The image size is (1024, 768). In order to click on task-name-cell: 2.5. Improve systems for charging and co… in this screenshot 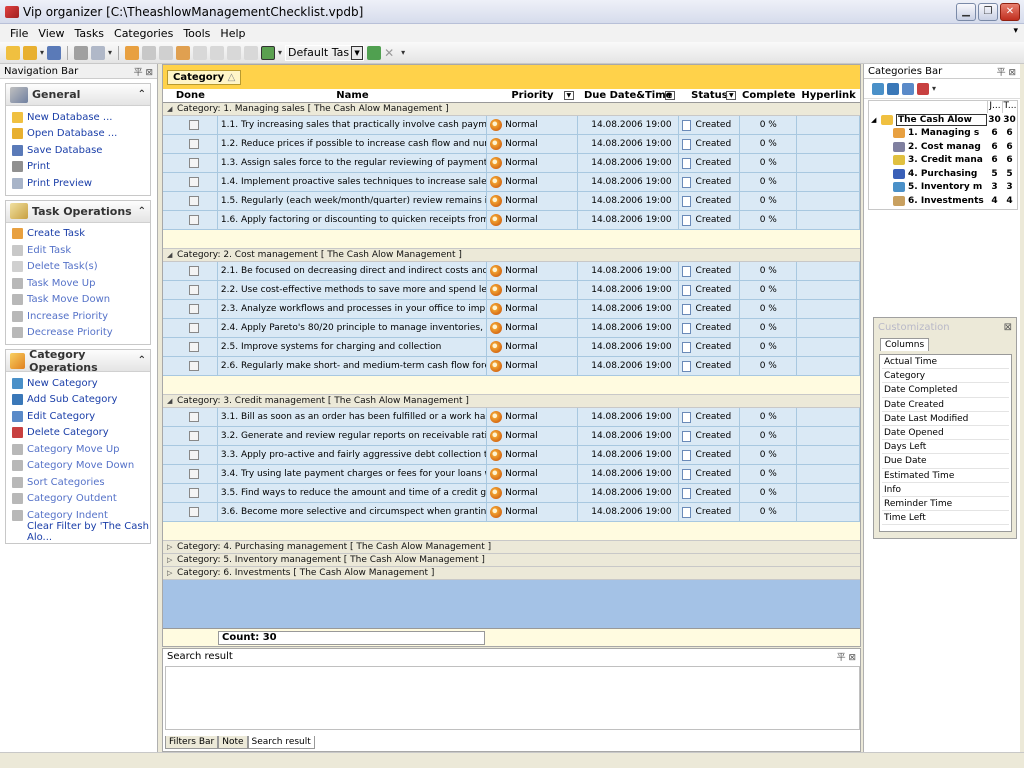, I will do `click(353, 347)`.